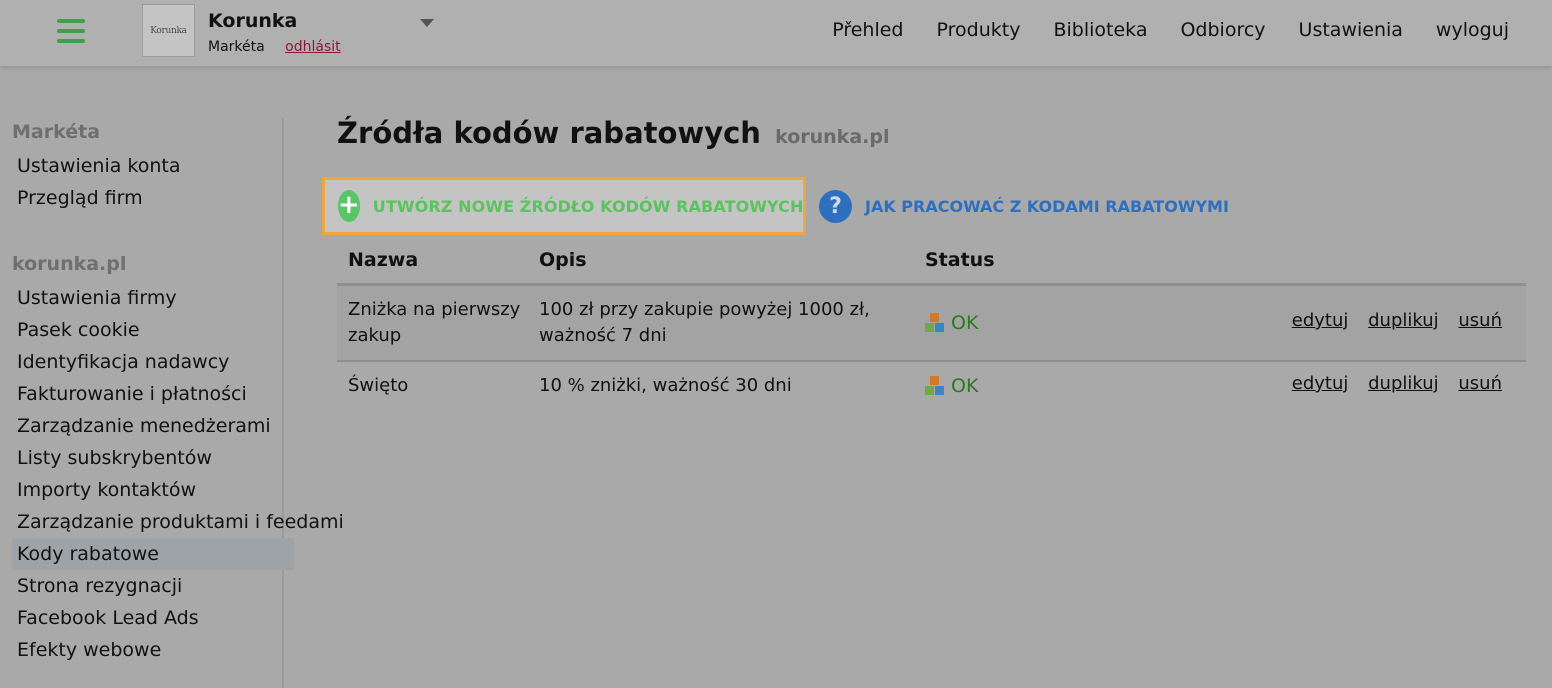 Image resolution: width=1552 pixels, height=688 pixels. I want to click on sidebar-item-web-effects: Efekty webowe, so click(153, 650).